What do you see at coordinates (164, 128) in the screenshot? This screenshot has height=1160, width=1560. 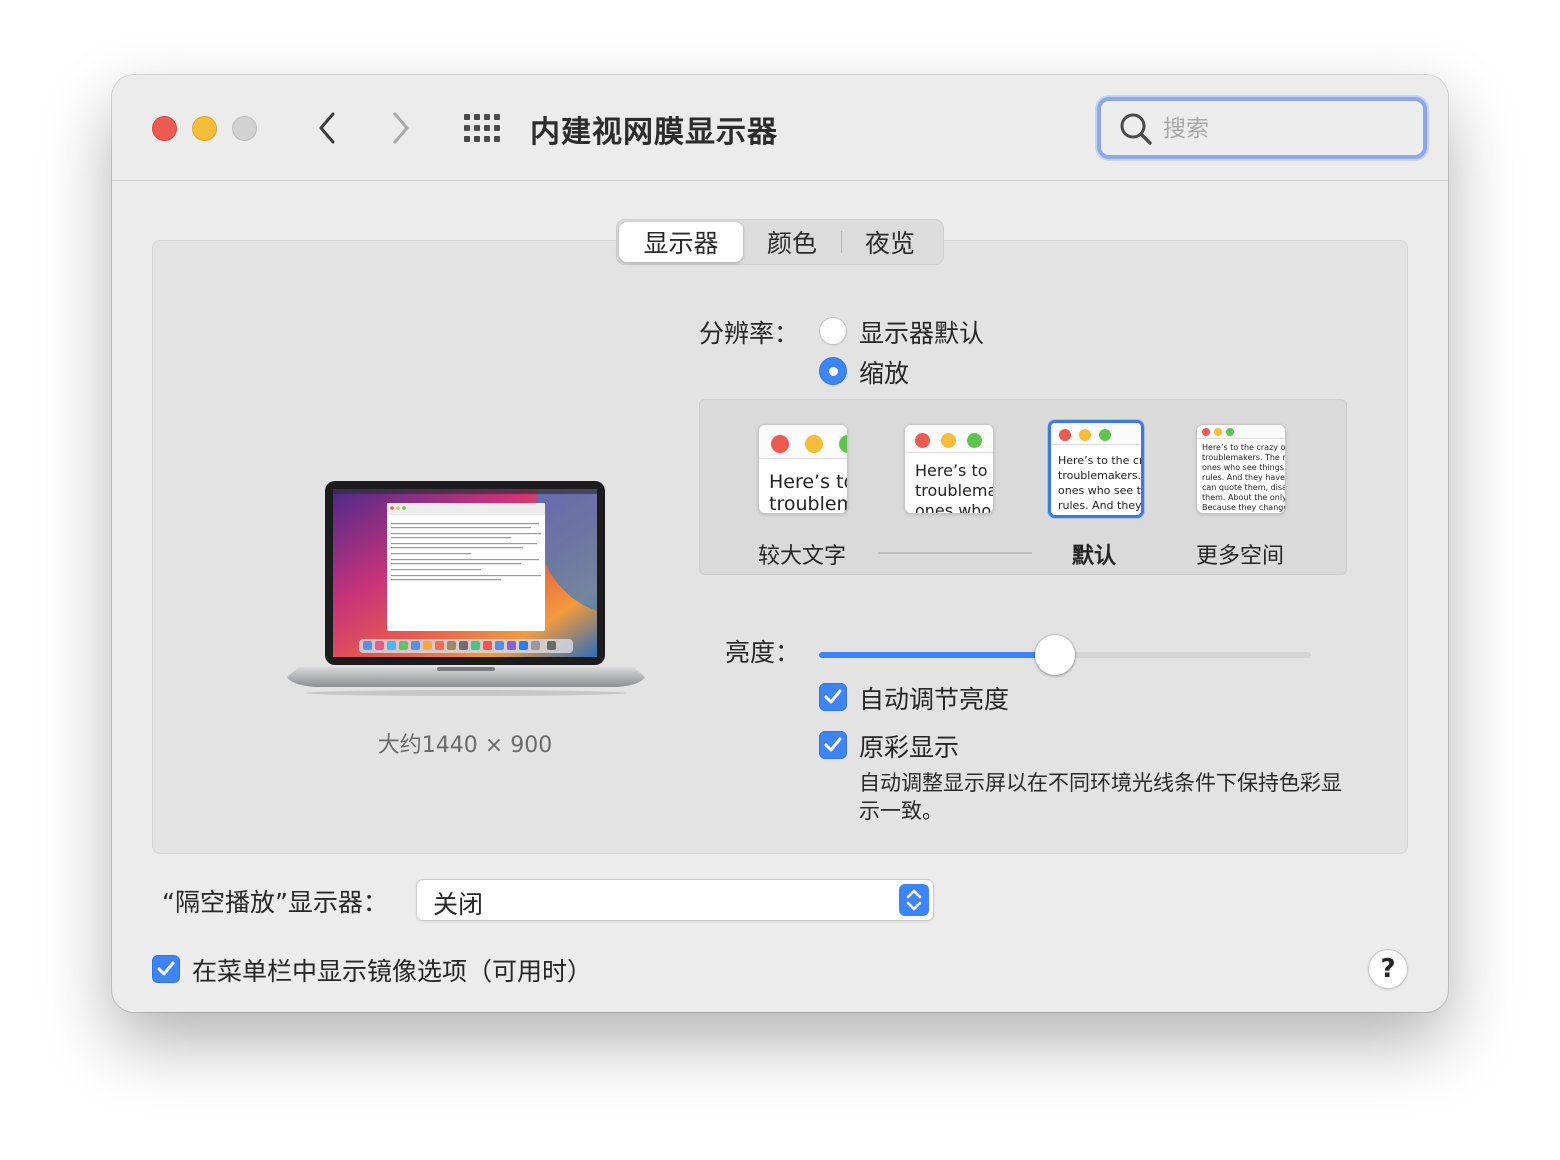 I see `close-button` at bounding box center [164, 128].